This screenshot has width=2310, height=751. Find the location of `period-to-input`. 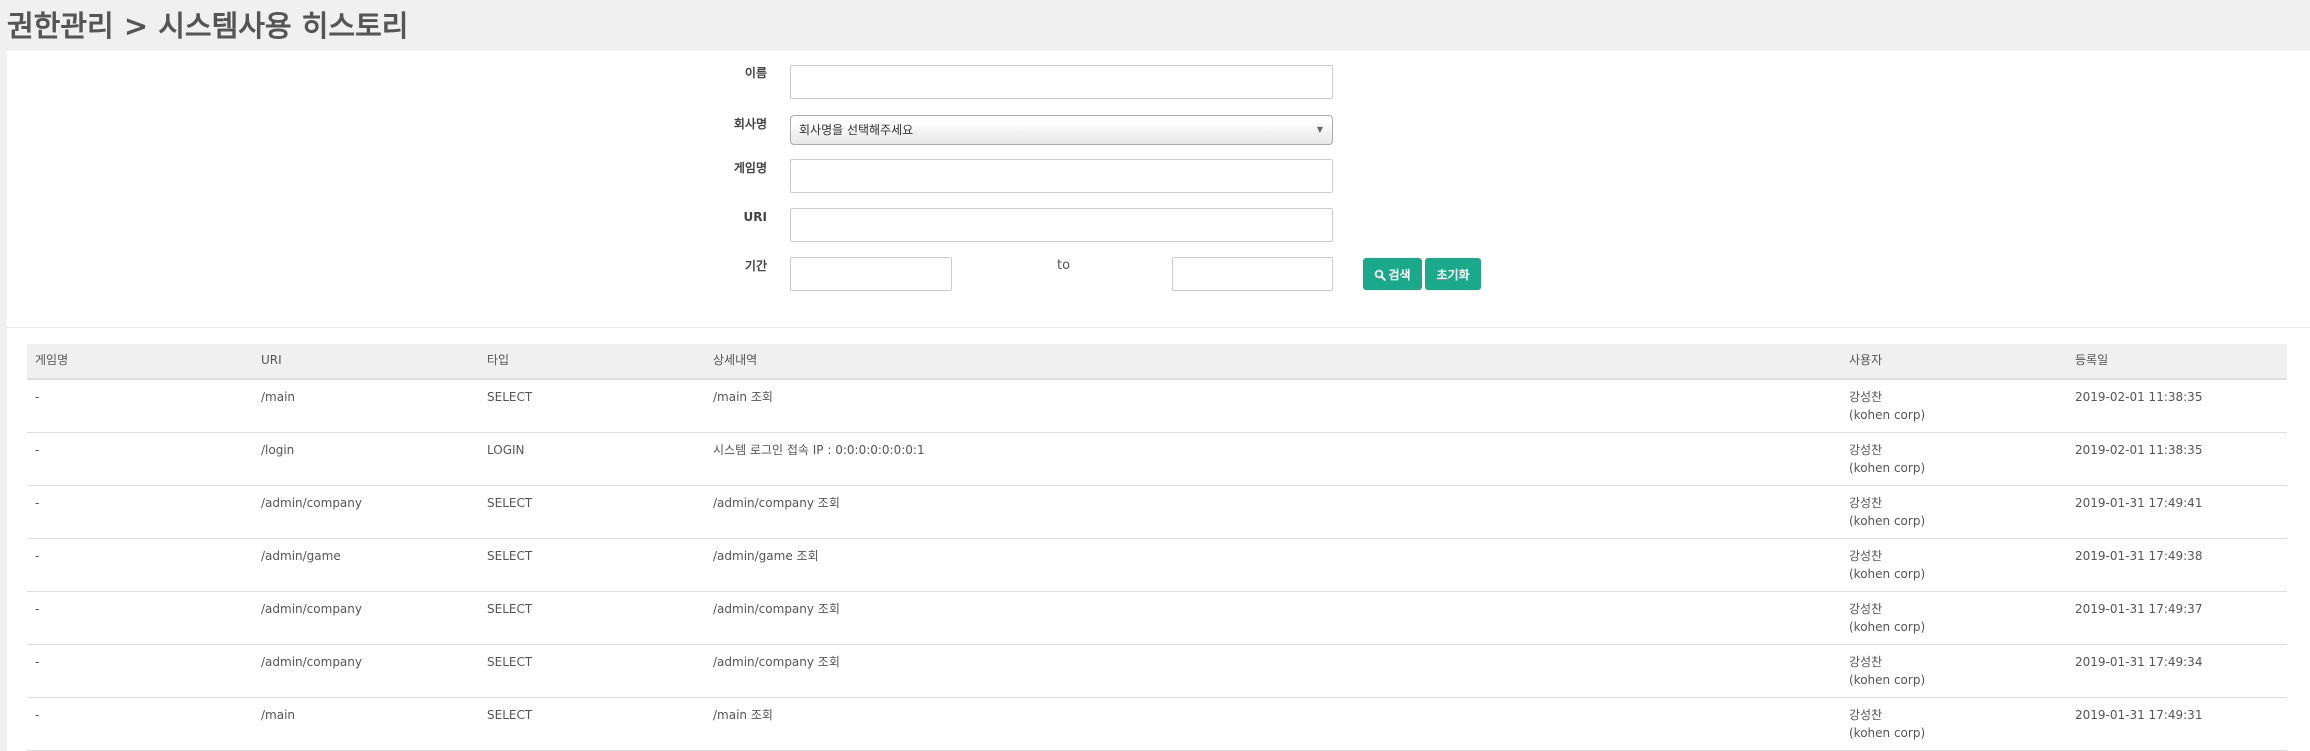

period-to-input is located at coordinates (1252, 274).